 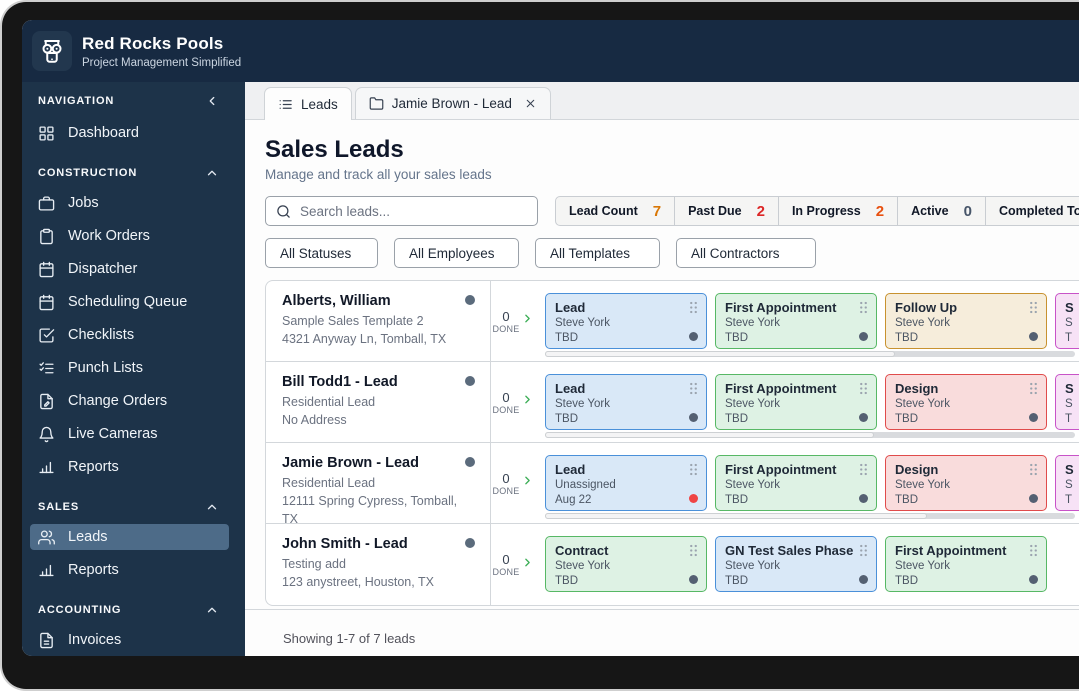 I want to click on tab-leads: Leads, so click(x=308, y=103).